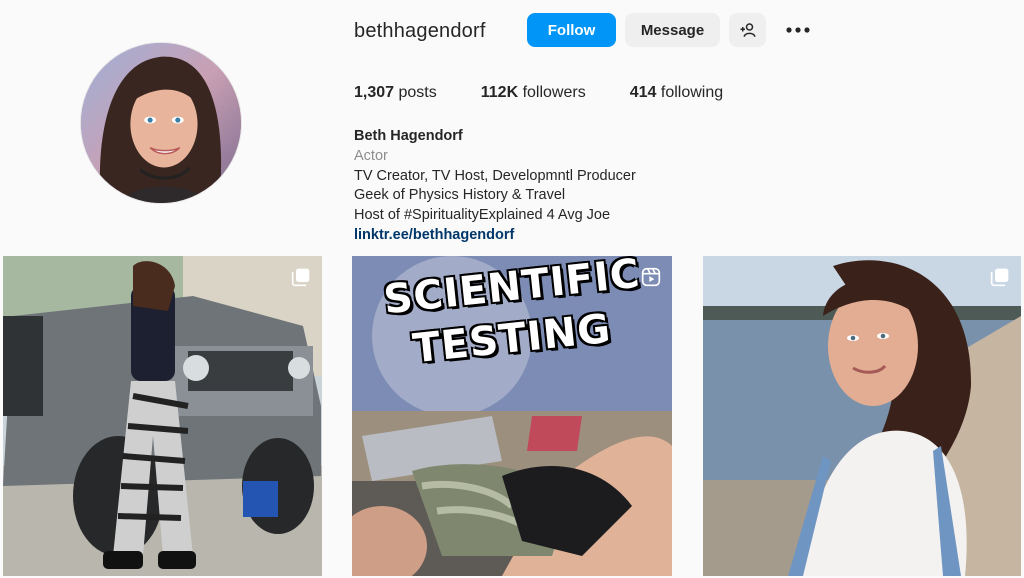  Describe the element at coordinates (434, 235) in the screenshot. I see `bio-link: linktr.ee/bethhagendorf` at that location.